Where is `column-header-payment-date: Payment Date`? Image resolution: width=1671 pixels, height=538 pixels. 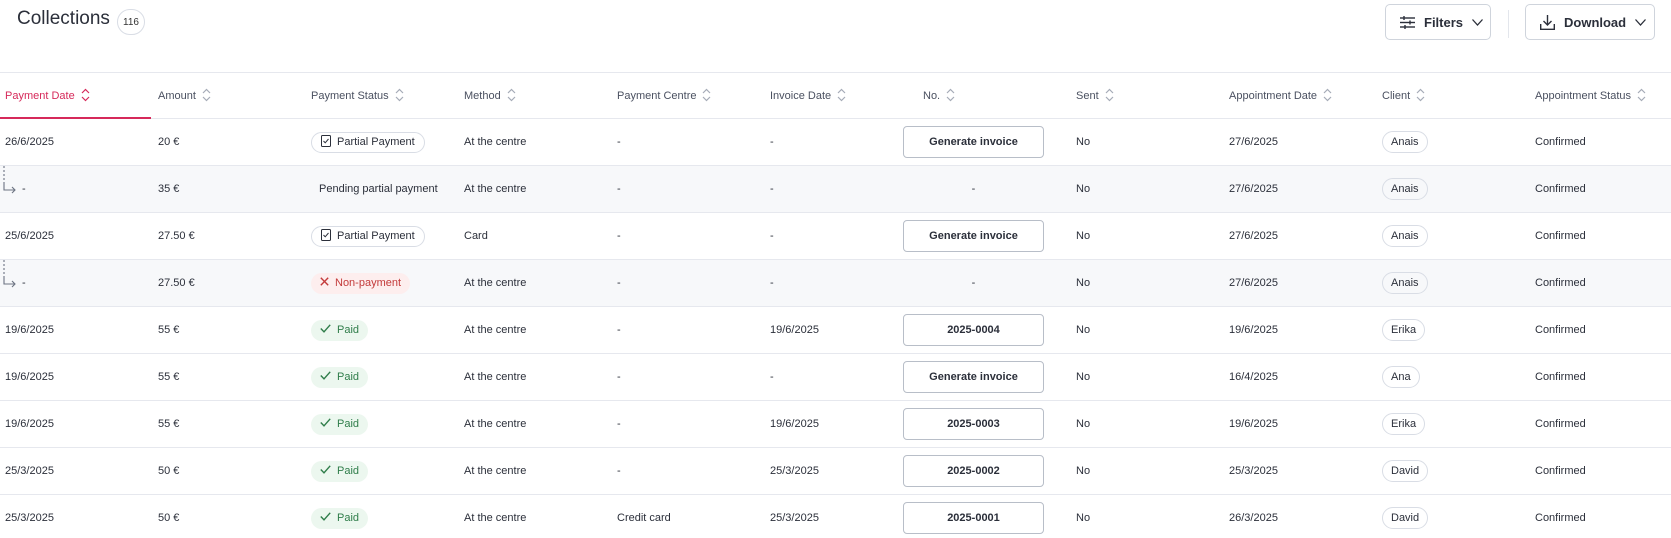 column-header-payment-date: Payment Date is located at coordinates (47, 96).